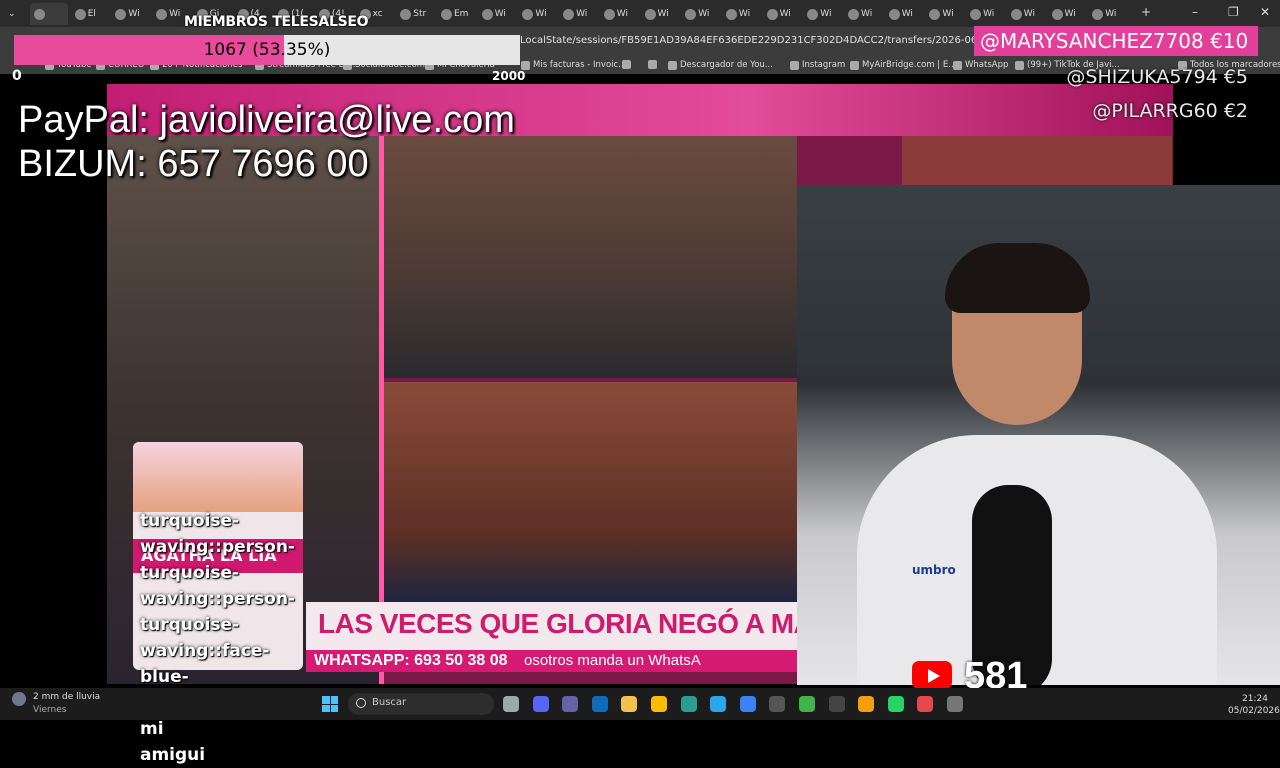 This screenshot has width=1280, height=768. I want to click on browser-tab: El, so click(90, 14).